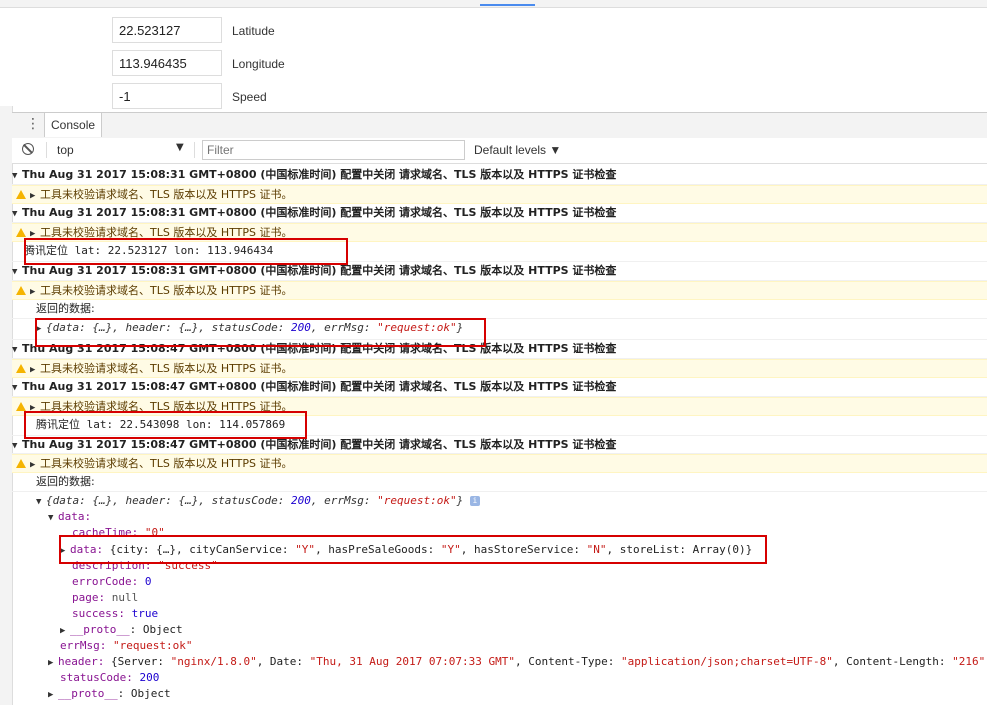 The height and width of the screenshot is (705, 987). Describe the element at coordinates (283, 661) in the screenshot. I see `prop-value: , Date:` at that location.